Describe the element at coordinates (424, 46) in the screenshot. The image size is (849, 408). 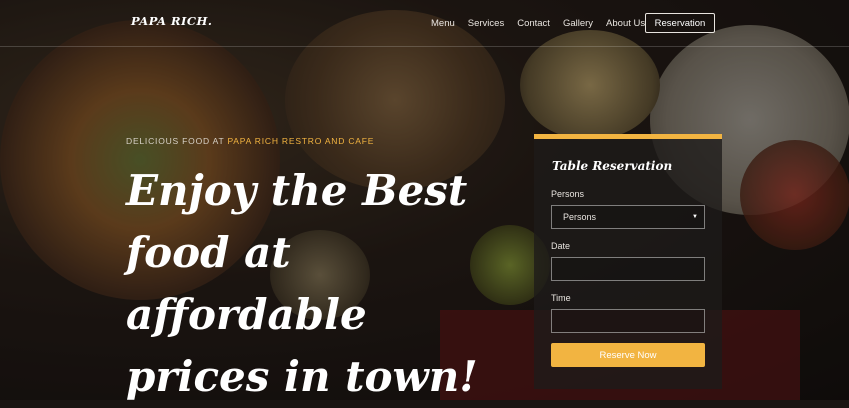
I see `nav-divider` at that location.